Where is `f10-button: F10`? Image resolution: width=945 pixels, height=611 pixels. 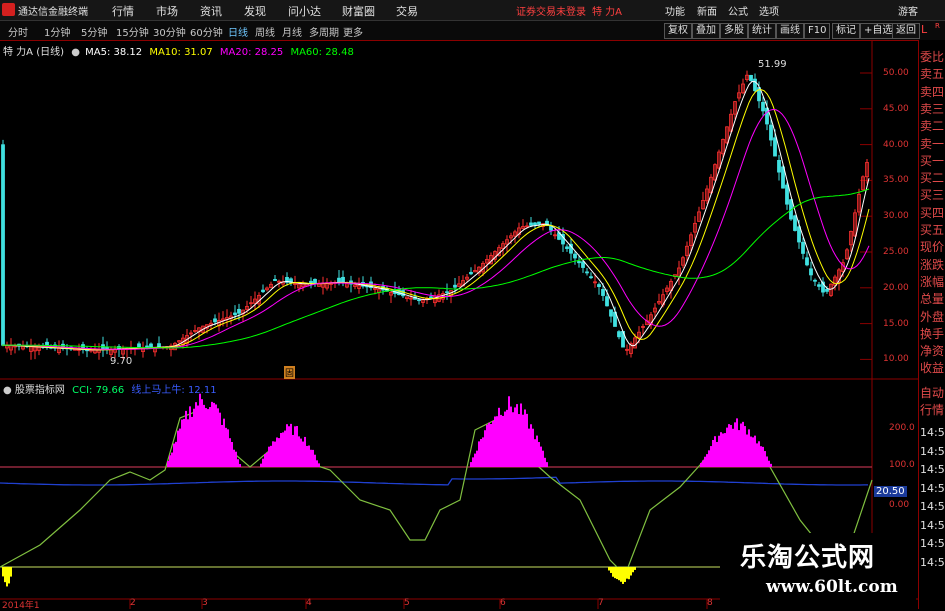
f10-button: F10 is located at coordinates (817, 31).